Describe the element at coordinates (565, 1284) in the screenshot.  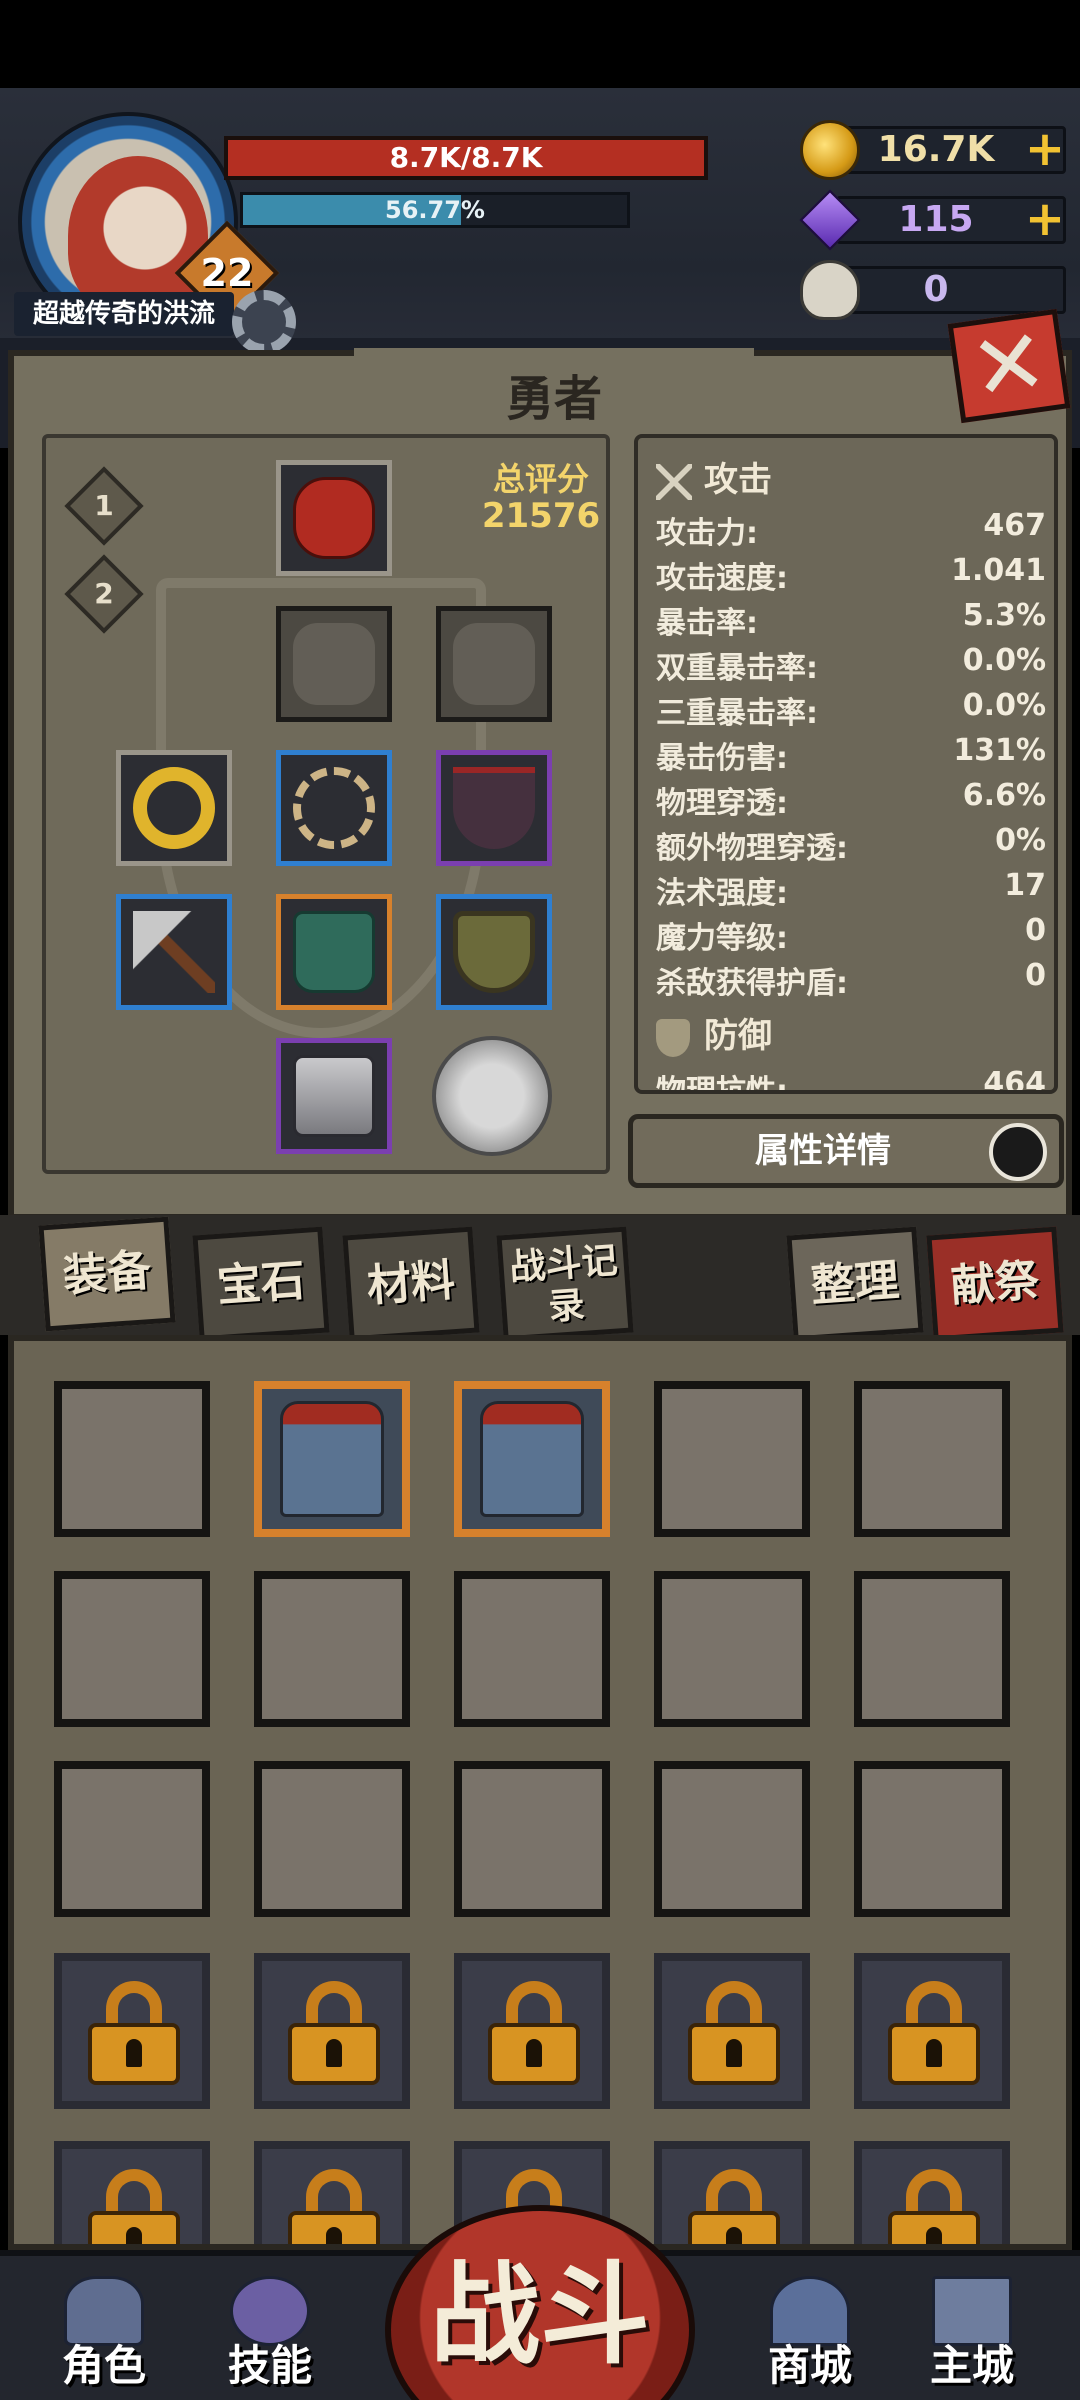
I see `tab-battle-log: 战斗记录` at that location.